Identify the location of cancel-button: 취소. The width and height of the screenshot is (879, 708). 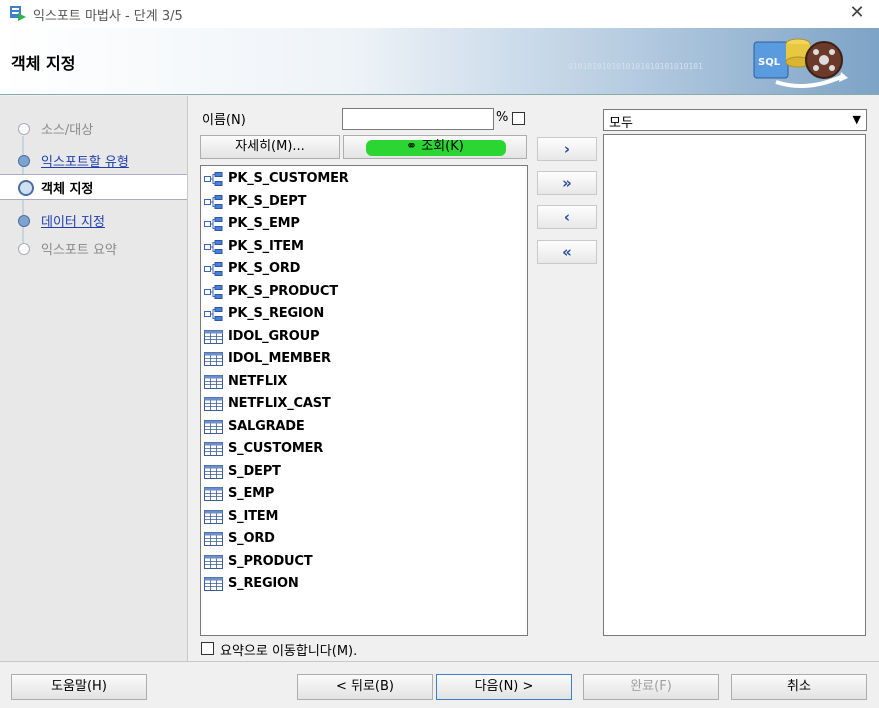
(799, 687).